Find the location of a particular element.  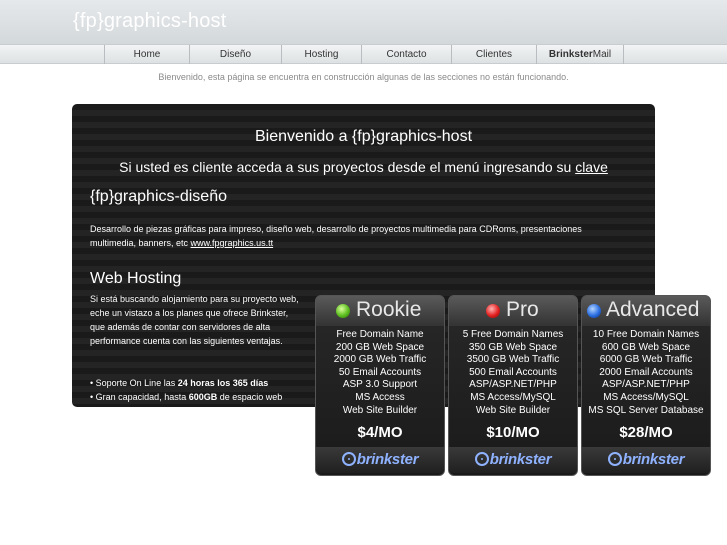

benefit-capacity-bold: 600GB is located at coordinates (203, 397).